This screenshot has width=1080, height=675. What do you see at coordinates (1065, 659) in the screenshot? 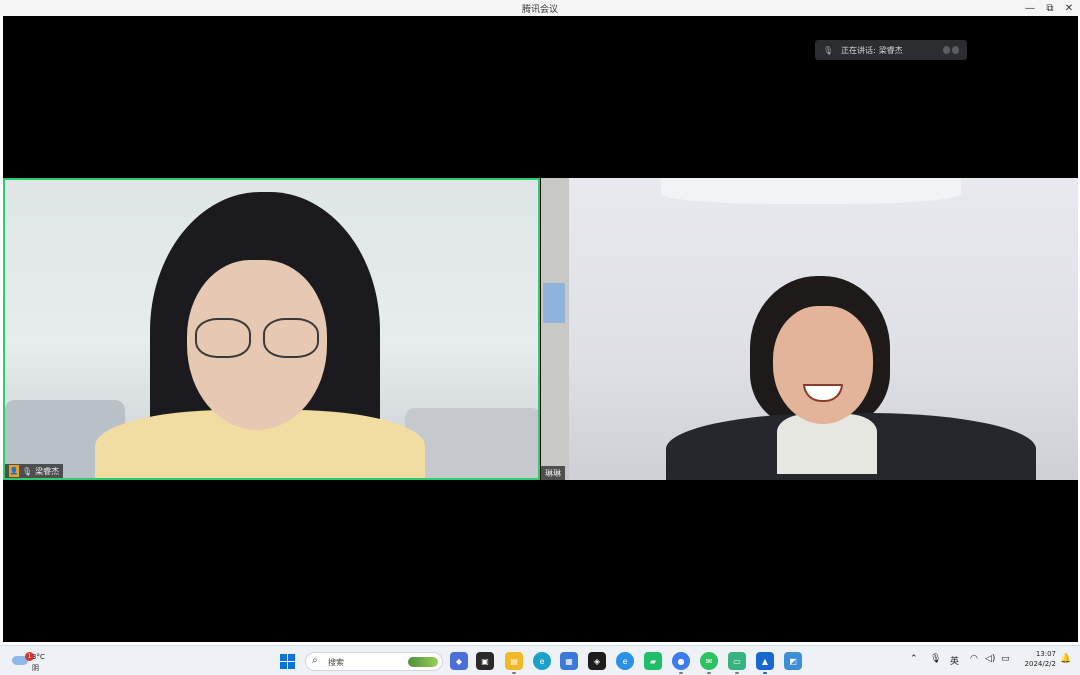
I see `notification-bell-icon: 🔔` at bounding box center [1065, 659].